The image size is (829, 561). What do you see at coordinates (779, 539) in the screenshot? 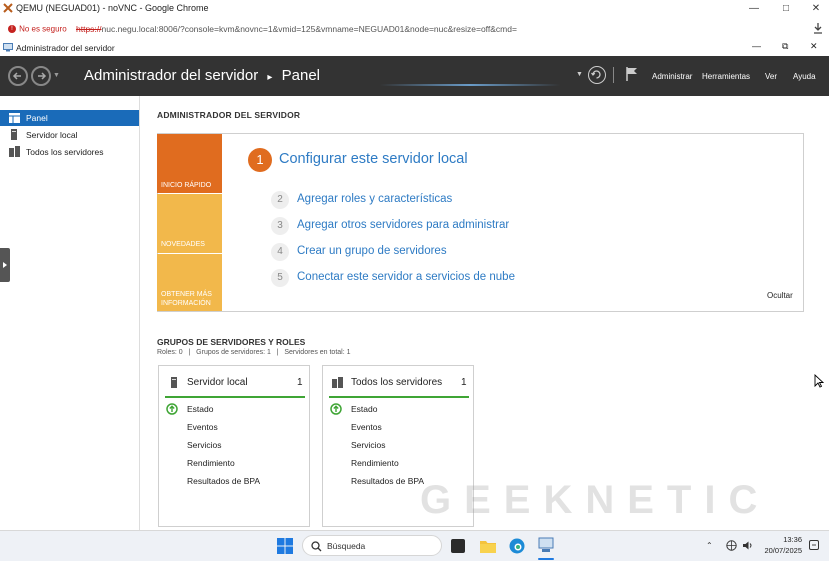
I see `clock-time: 13:36` at bounding box center [779, 539].